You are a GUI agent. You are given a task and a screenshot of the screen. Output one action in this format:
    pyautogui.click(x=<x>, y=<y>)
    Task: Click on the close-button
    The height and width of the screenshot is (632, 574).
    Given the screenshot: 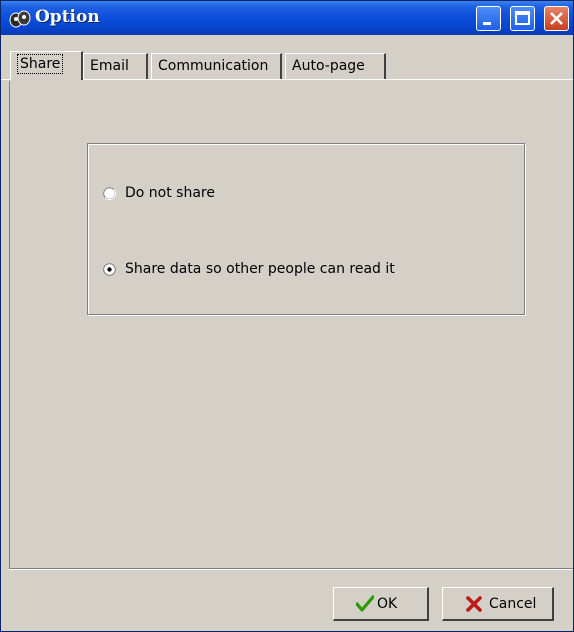 What is the action you would take?
    pyautogui.click(x=556, y=18)
    